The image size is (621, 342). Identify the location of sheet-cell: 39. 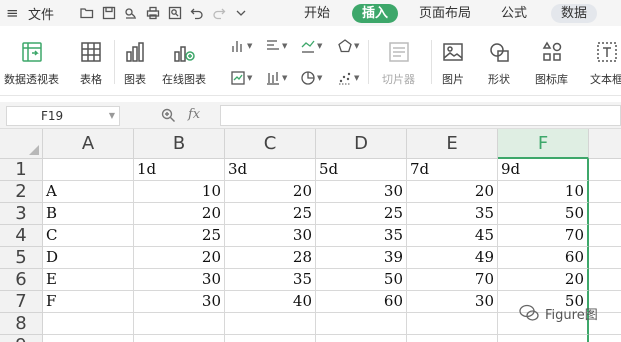
(361, 258).